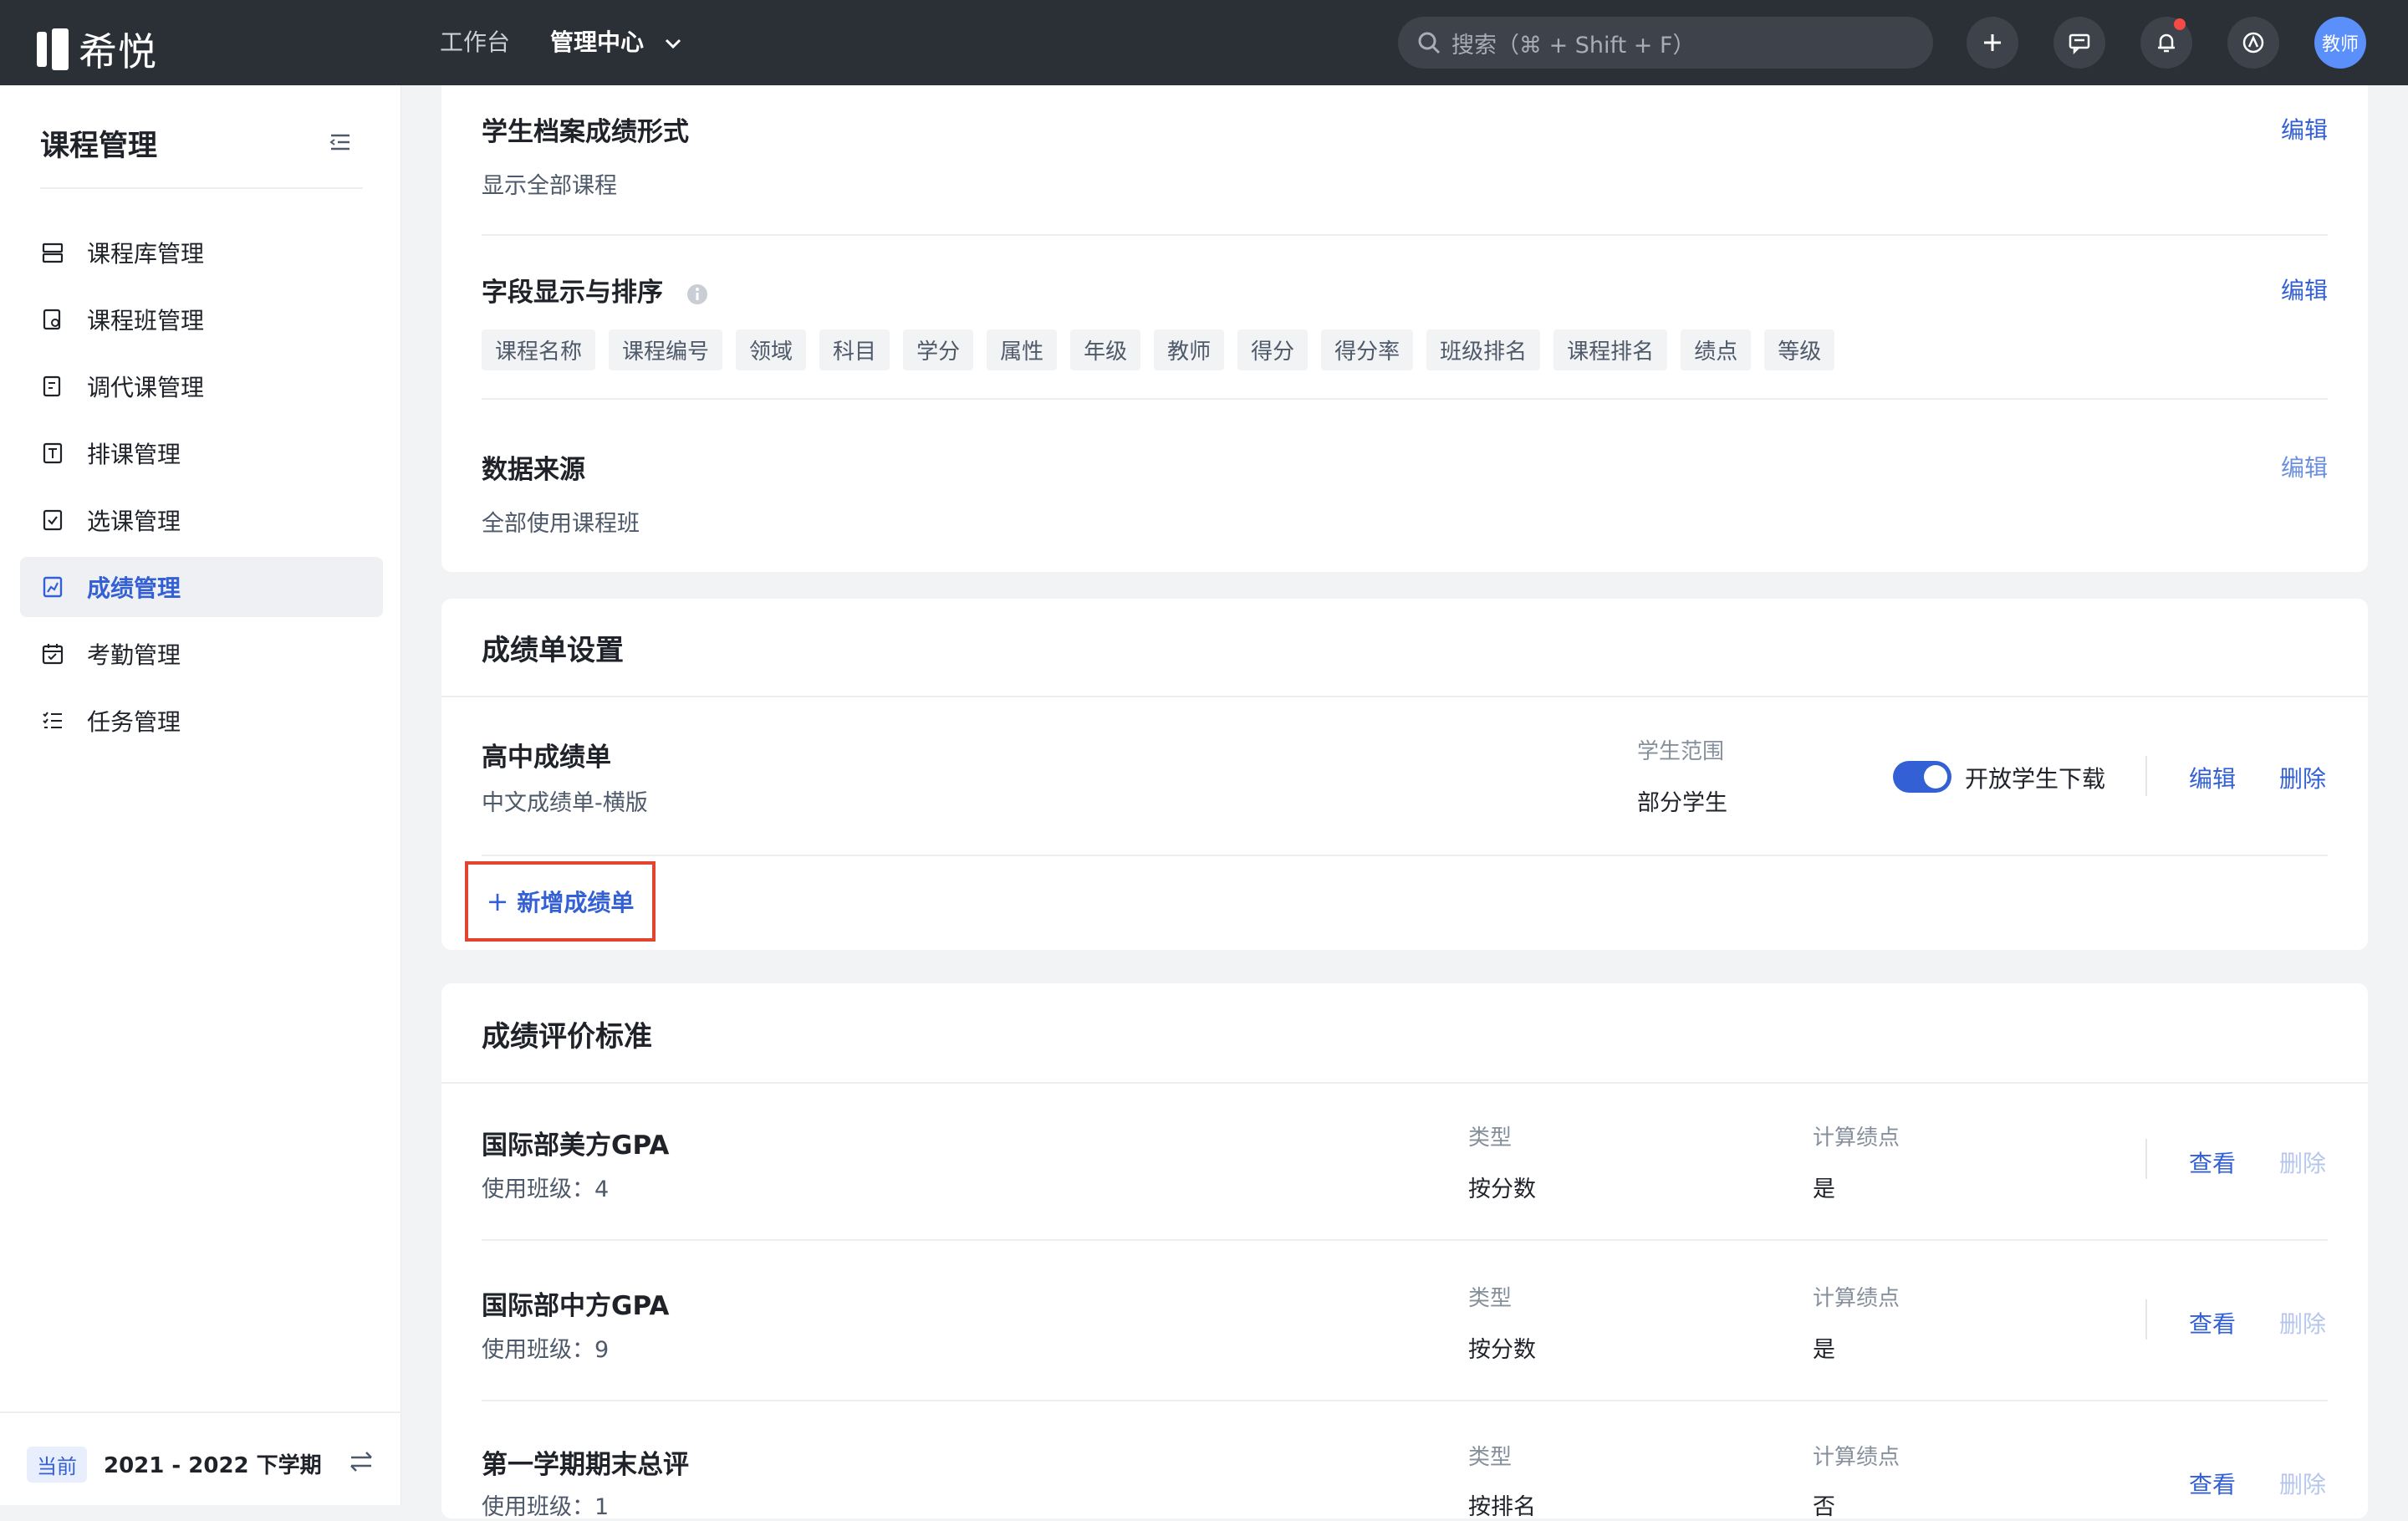 Image resolution: width=2408 pixels, height=1521 pixels. I want to click on substitute-icon, so click(53, 387).